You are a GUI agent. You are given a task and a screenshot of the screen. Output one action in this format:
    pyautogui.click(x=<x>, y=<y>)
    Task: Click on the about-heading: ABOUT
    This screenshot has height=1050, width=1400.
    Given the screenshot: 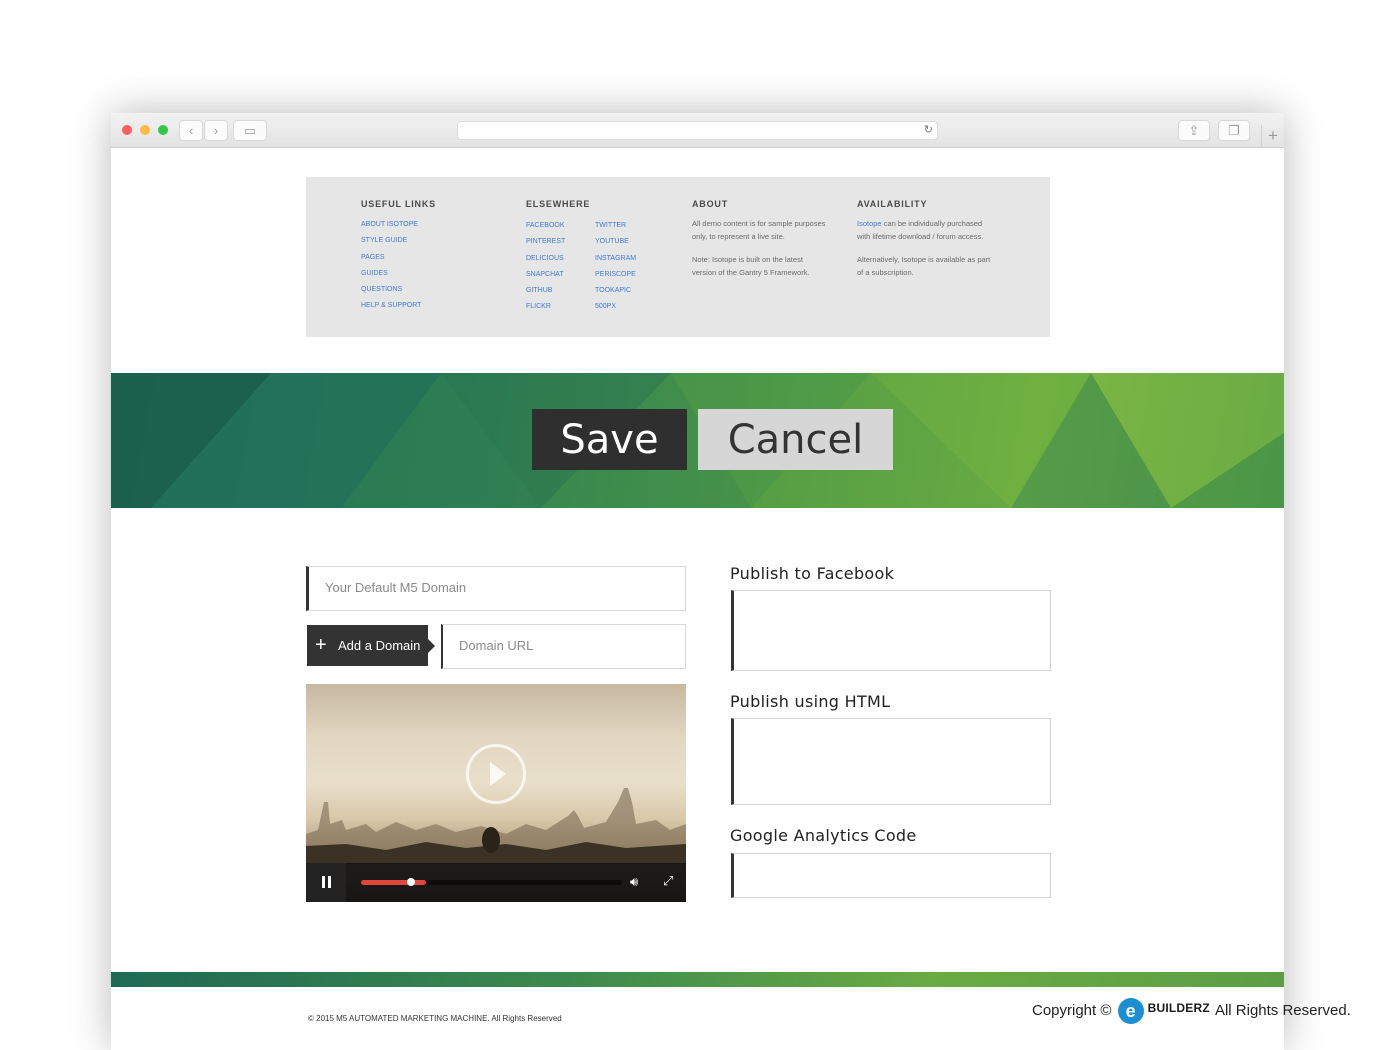 What is the action you would take?
    pyautogui.click(x=710, y=204)
    